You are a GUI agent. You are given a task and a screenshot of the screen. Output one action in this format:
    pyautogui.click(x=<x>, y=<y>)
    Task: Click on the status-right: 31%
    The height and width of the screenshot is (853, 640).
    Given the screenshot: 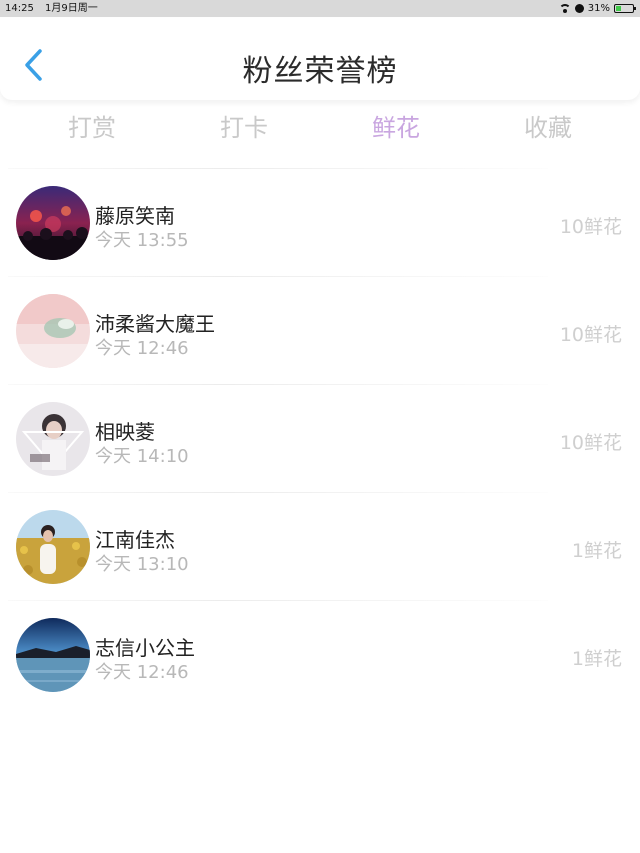 What is the action you would take?
    pyautogui.click(x=597, y=8)
    